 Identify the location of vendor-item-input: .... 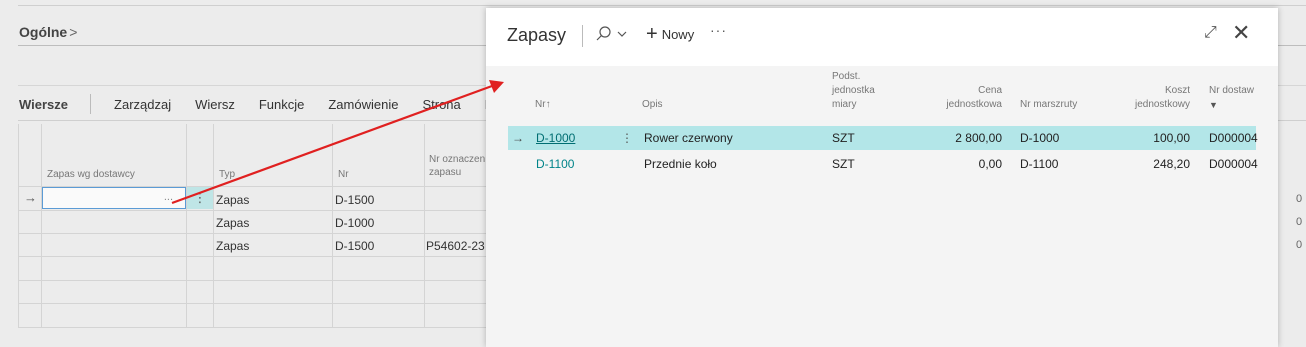
(114, 198).